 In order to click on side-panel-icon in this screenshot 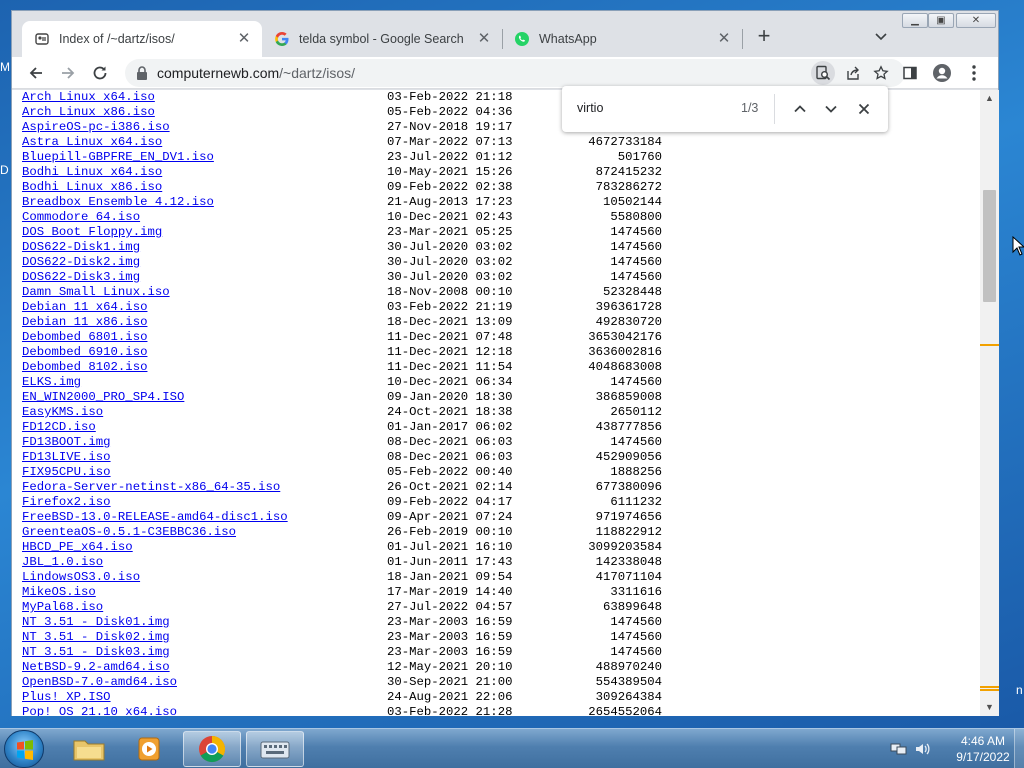, I will do `click(910, 73)`.